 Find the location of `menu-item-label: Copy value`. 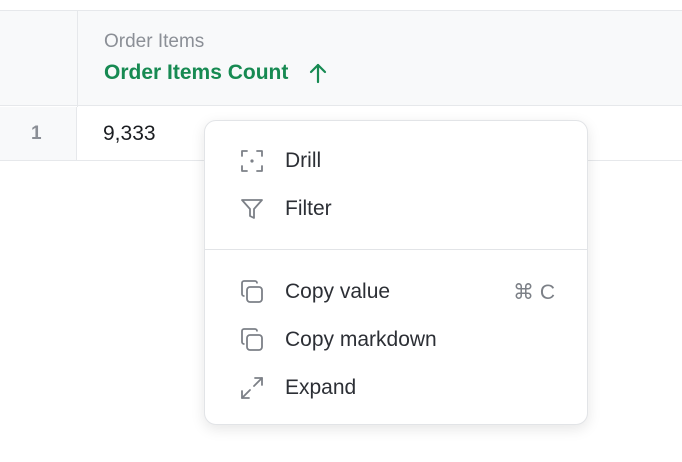

menu-item-label: Copy value is located at coordinates (338, 291).